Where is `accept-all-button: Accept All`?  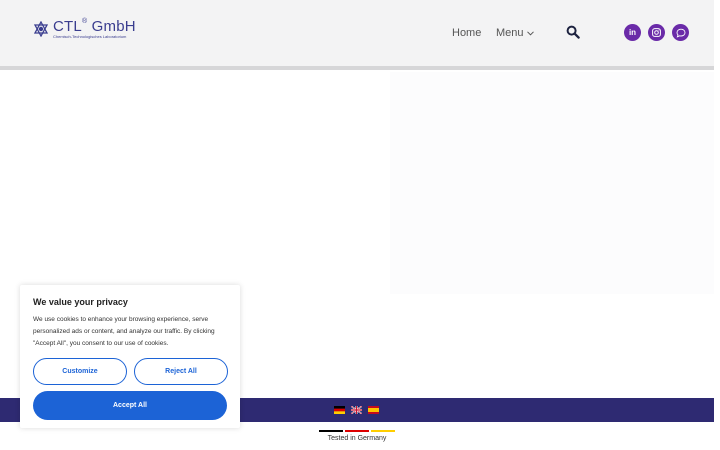
accept-all-button: Accept All is located at coordinates (130, 405).